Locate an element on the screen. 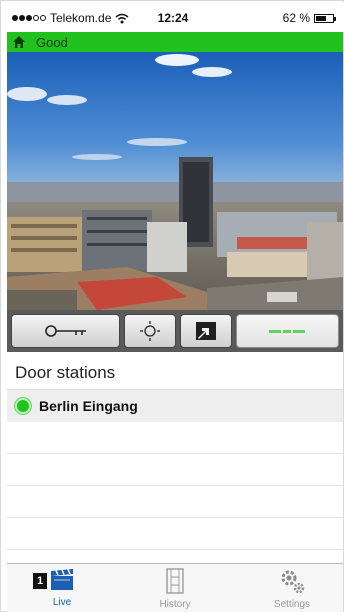 This screenshot has width=344, height=612. connection-status-bar: Good is located at coordinates (175, 42).